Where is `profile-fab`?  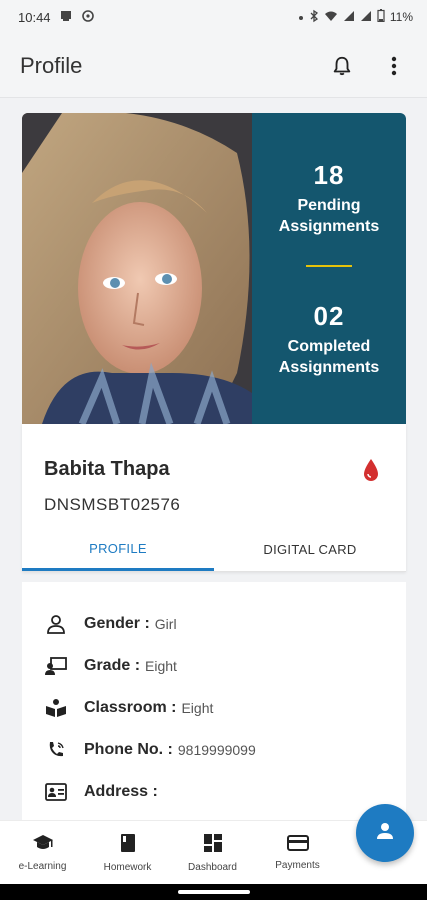 profile-fab is located at coordinates (385, 833).